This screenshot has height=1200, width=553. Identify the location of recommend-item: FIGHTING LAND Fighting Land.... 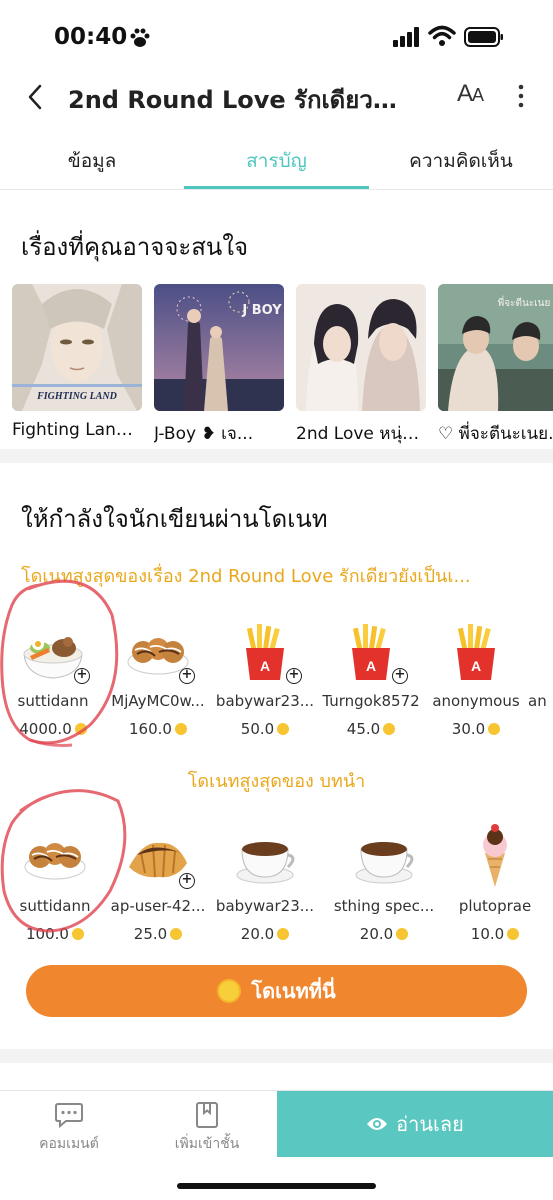
(77, 362).